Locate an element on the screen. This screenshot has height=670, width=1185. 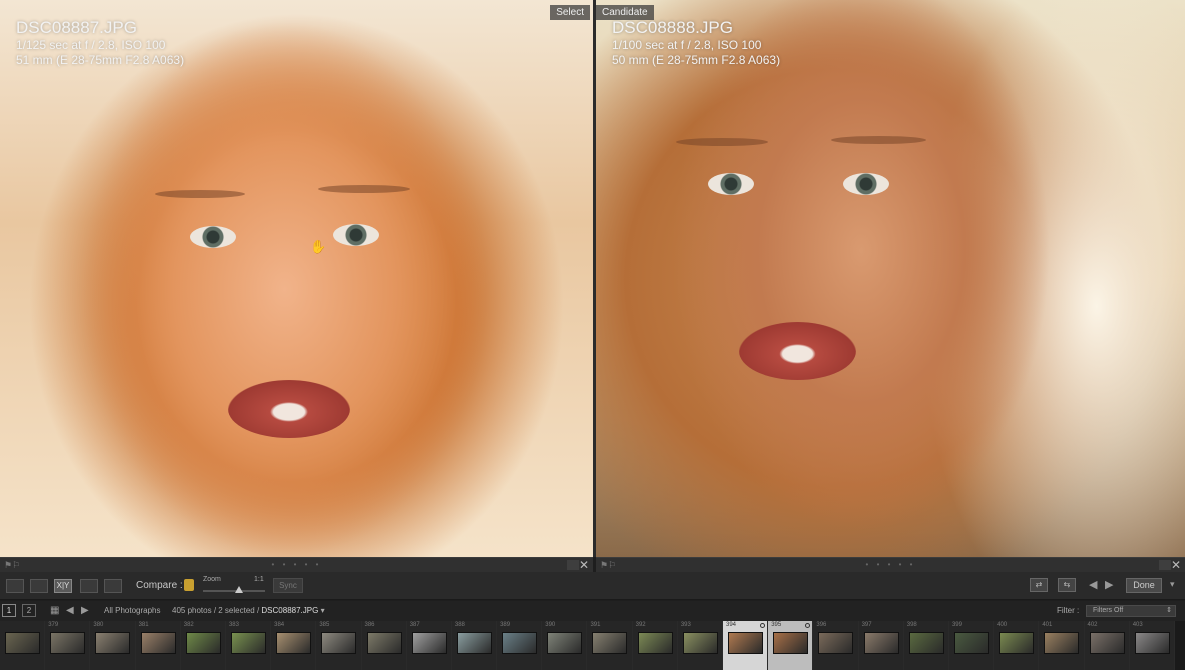
source-label: All Photographs is located at coordinates (132, 610).